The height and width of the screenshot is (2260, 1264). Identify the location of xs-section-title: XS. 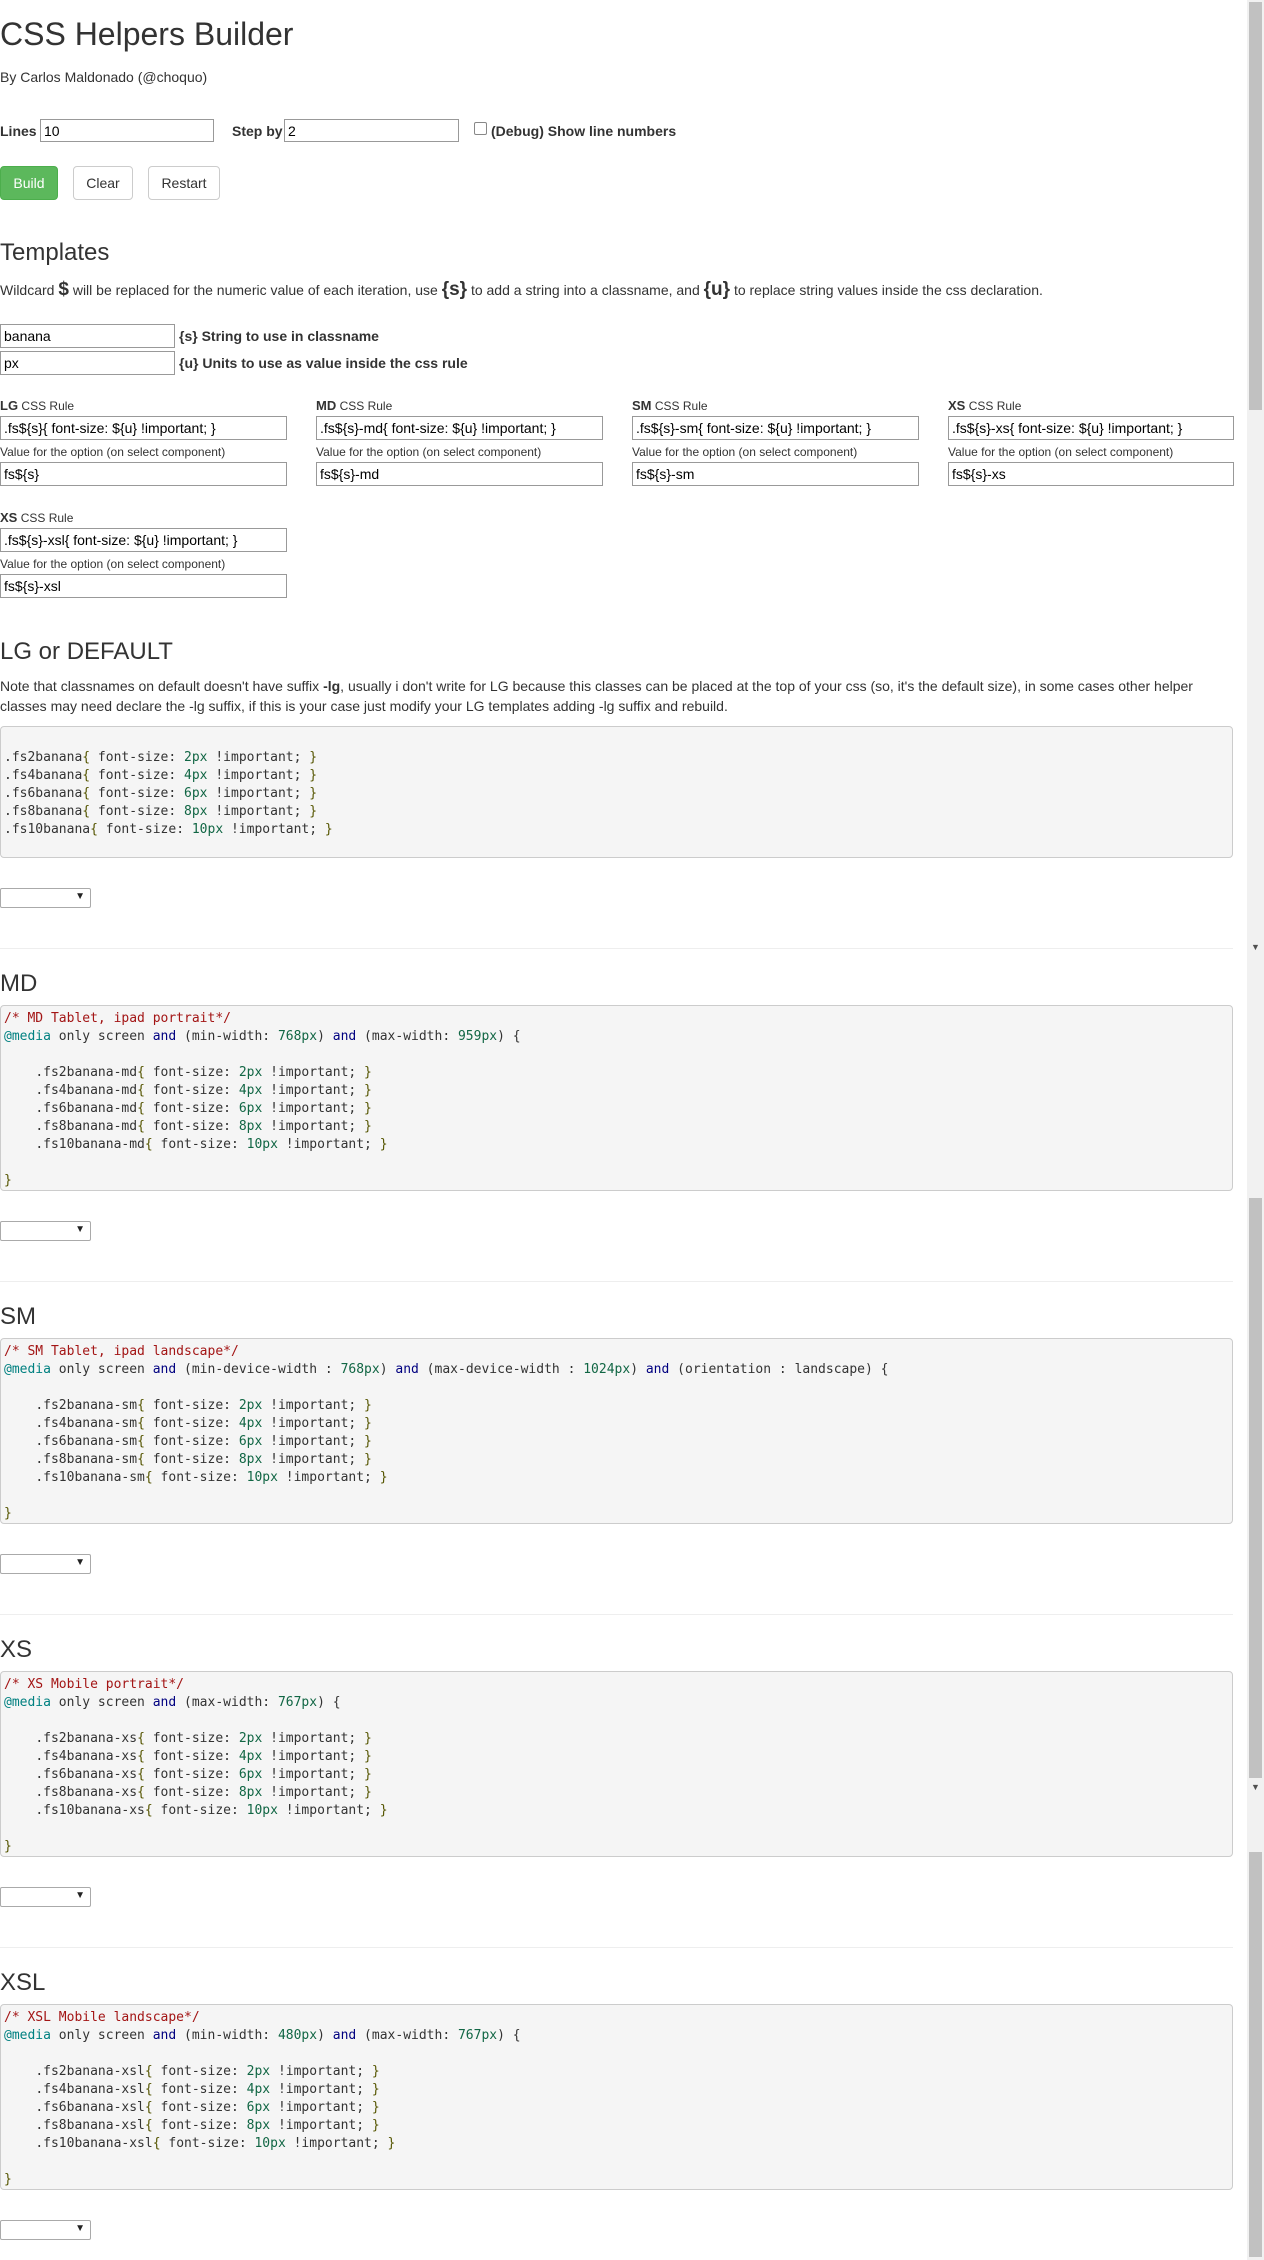
(16, 1649).